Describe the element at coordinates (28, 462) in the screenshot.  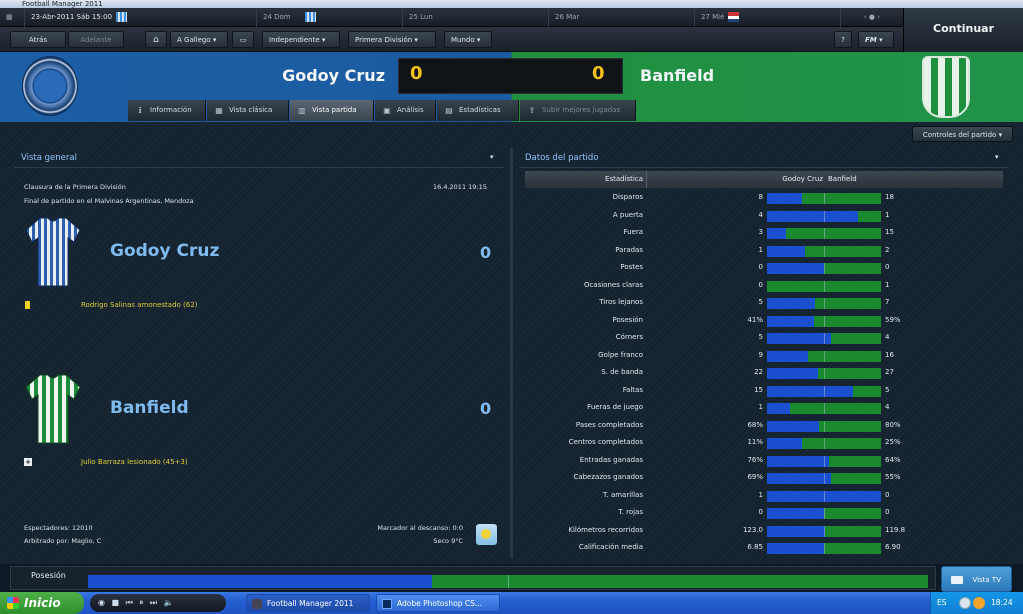
I see `injury-icon: +` at that location.